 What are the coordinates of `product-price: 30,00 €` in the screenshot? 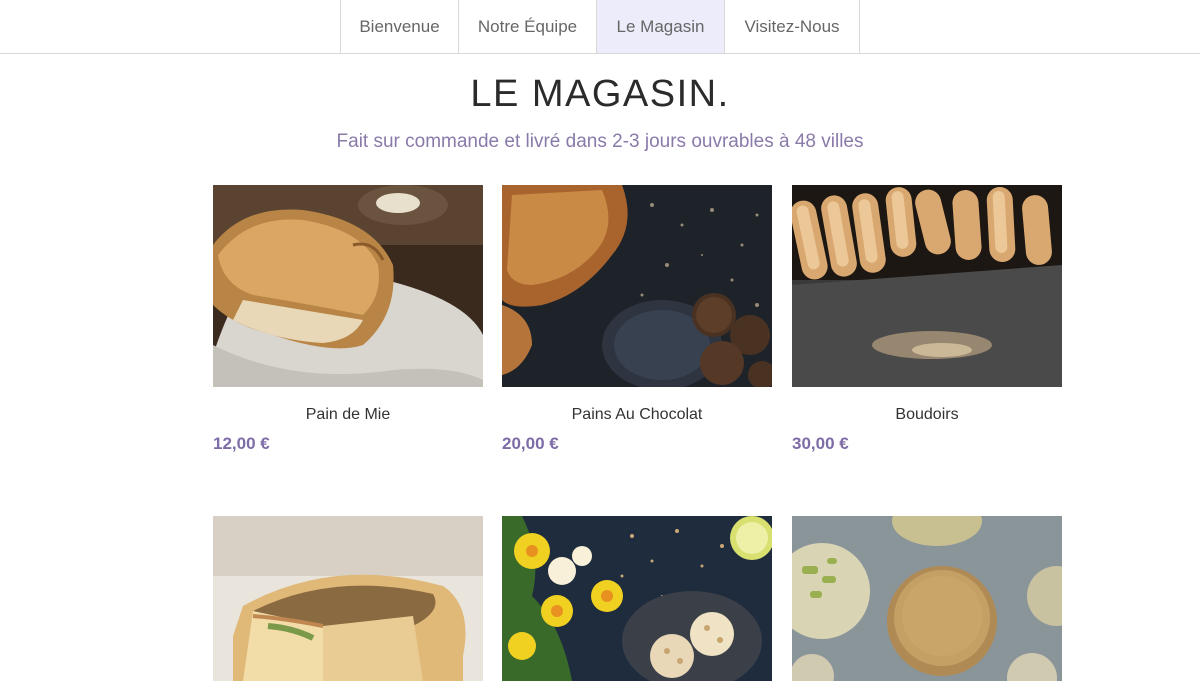 It's located at (820, 443).